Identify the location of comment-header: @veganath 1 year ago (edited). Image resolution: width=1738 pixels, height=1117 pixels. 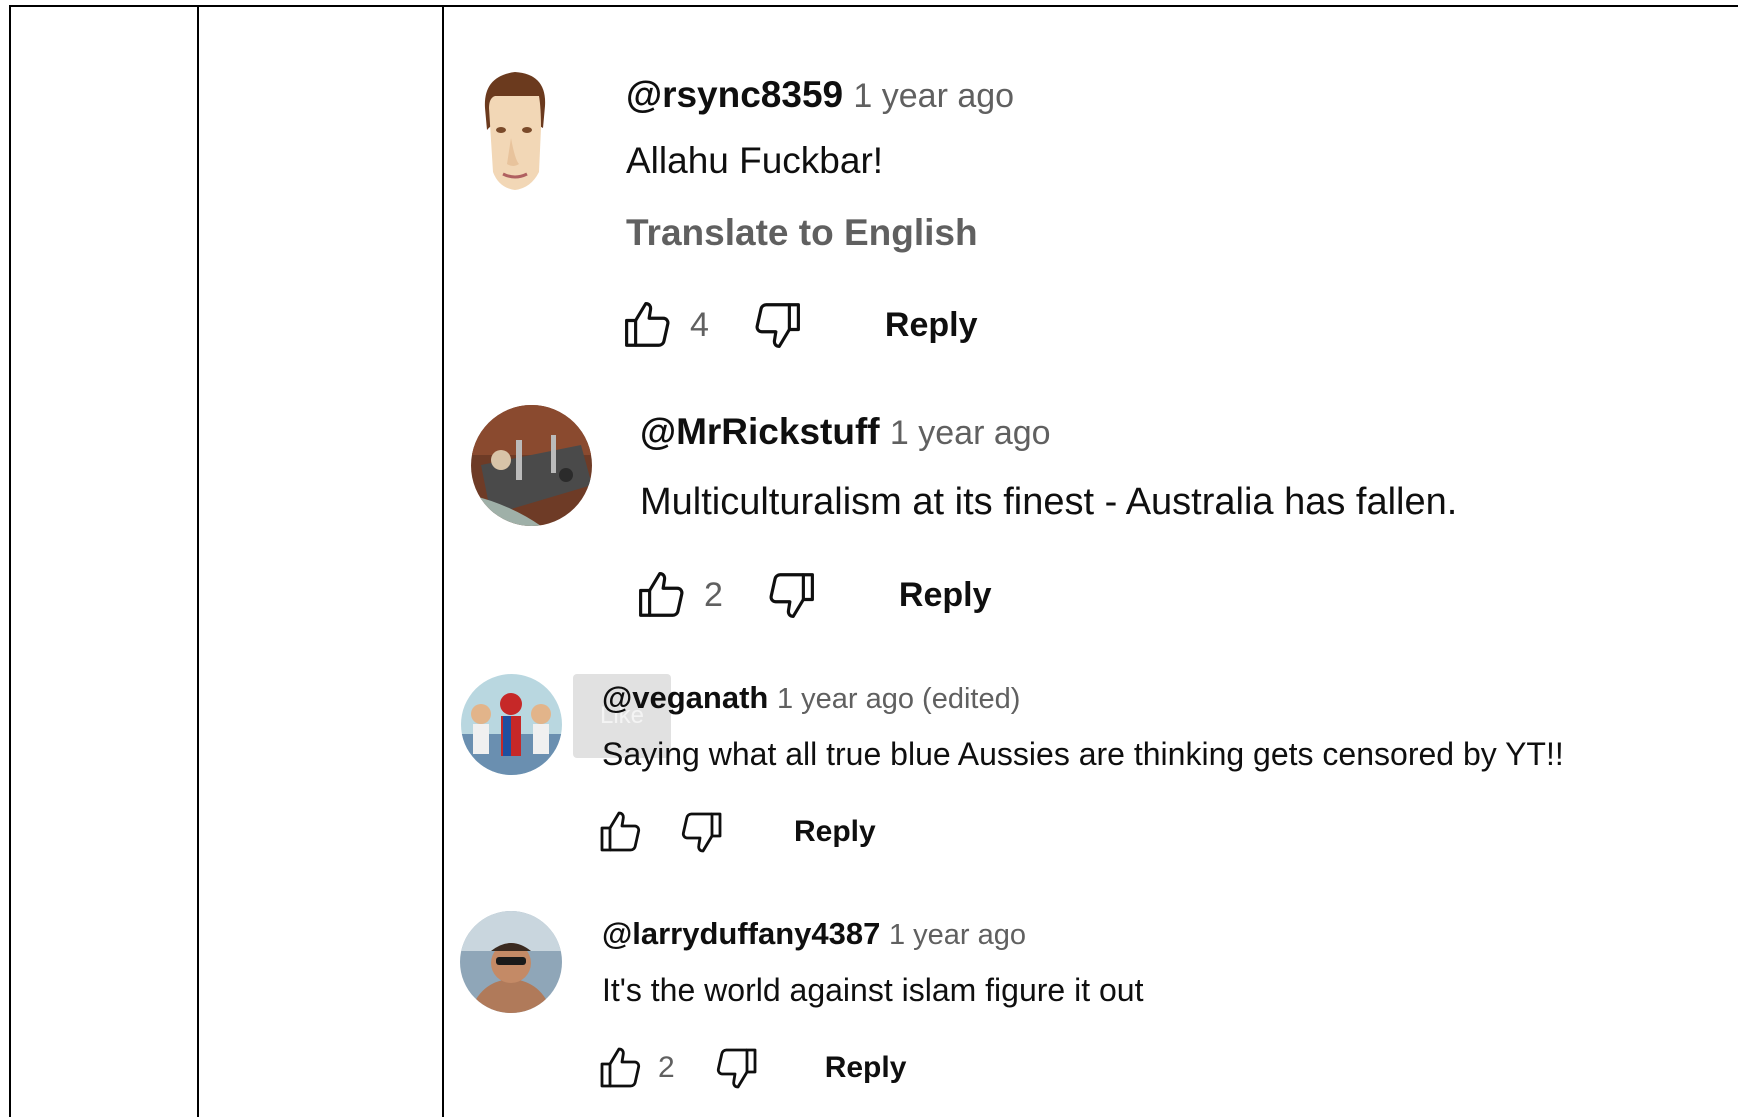
(811, 698).